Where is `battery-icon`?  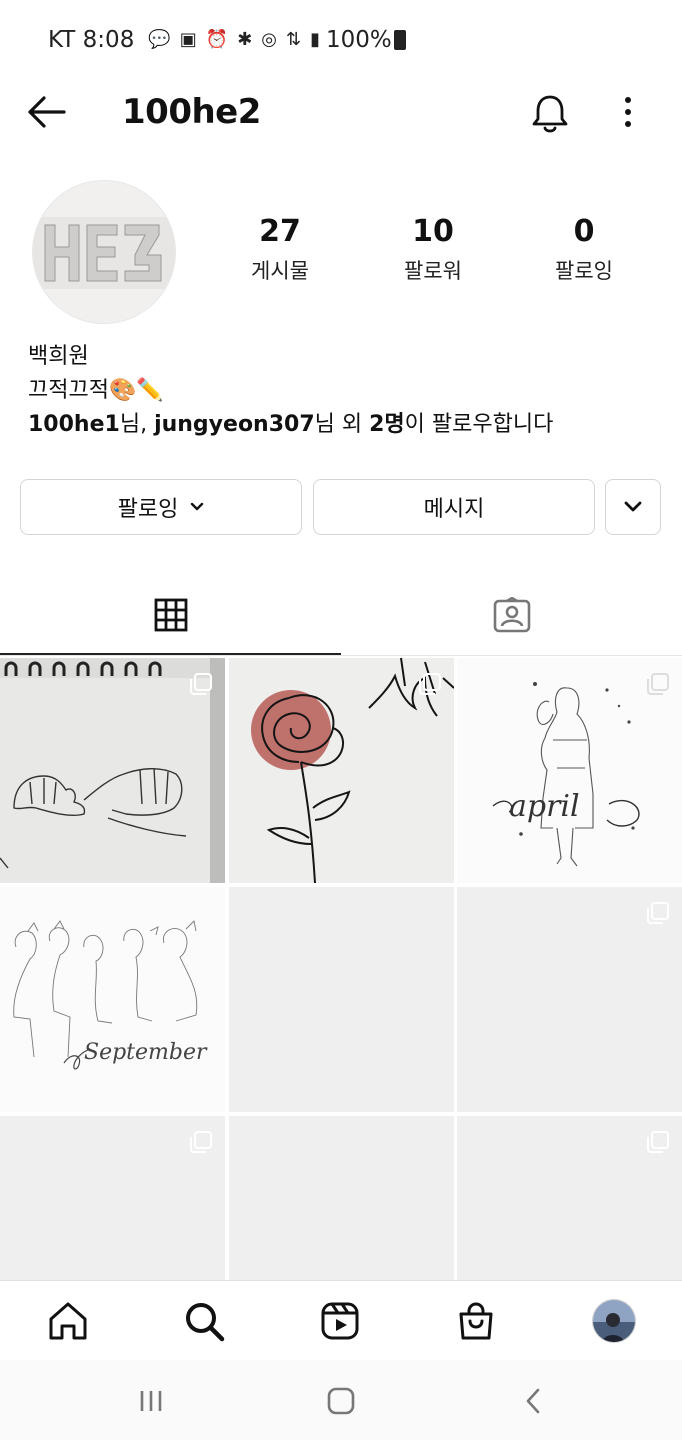 battery-icon is located at coordinates (399, 40).